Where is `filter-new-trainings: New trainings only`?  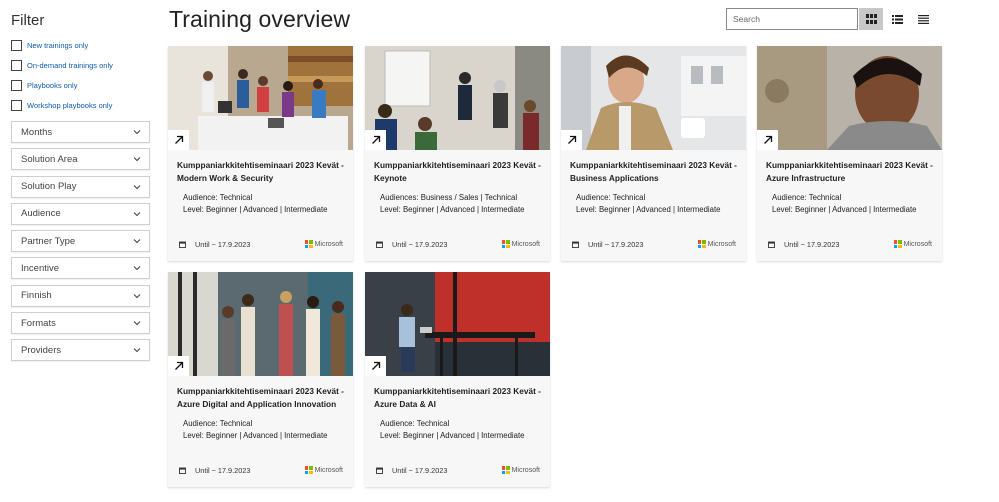
filter-new-trainings: New trainings only is located at coordinates (81, 45).